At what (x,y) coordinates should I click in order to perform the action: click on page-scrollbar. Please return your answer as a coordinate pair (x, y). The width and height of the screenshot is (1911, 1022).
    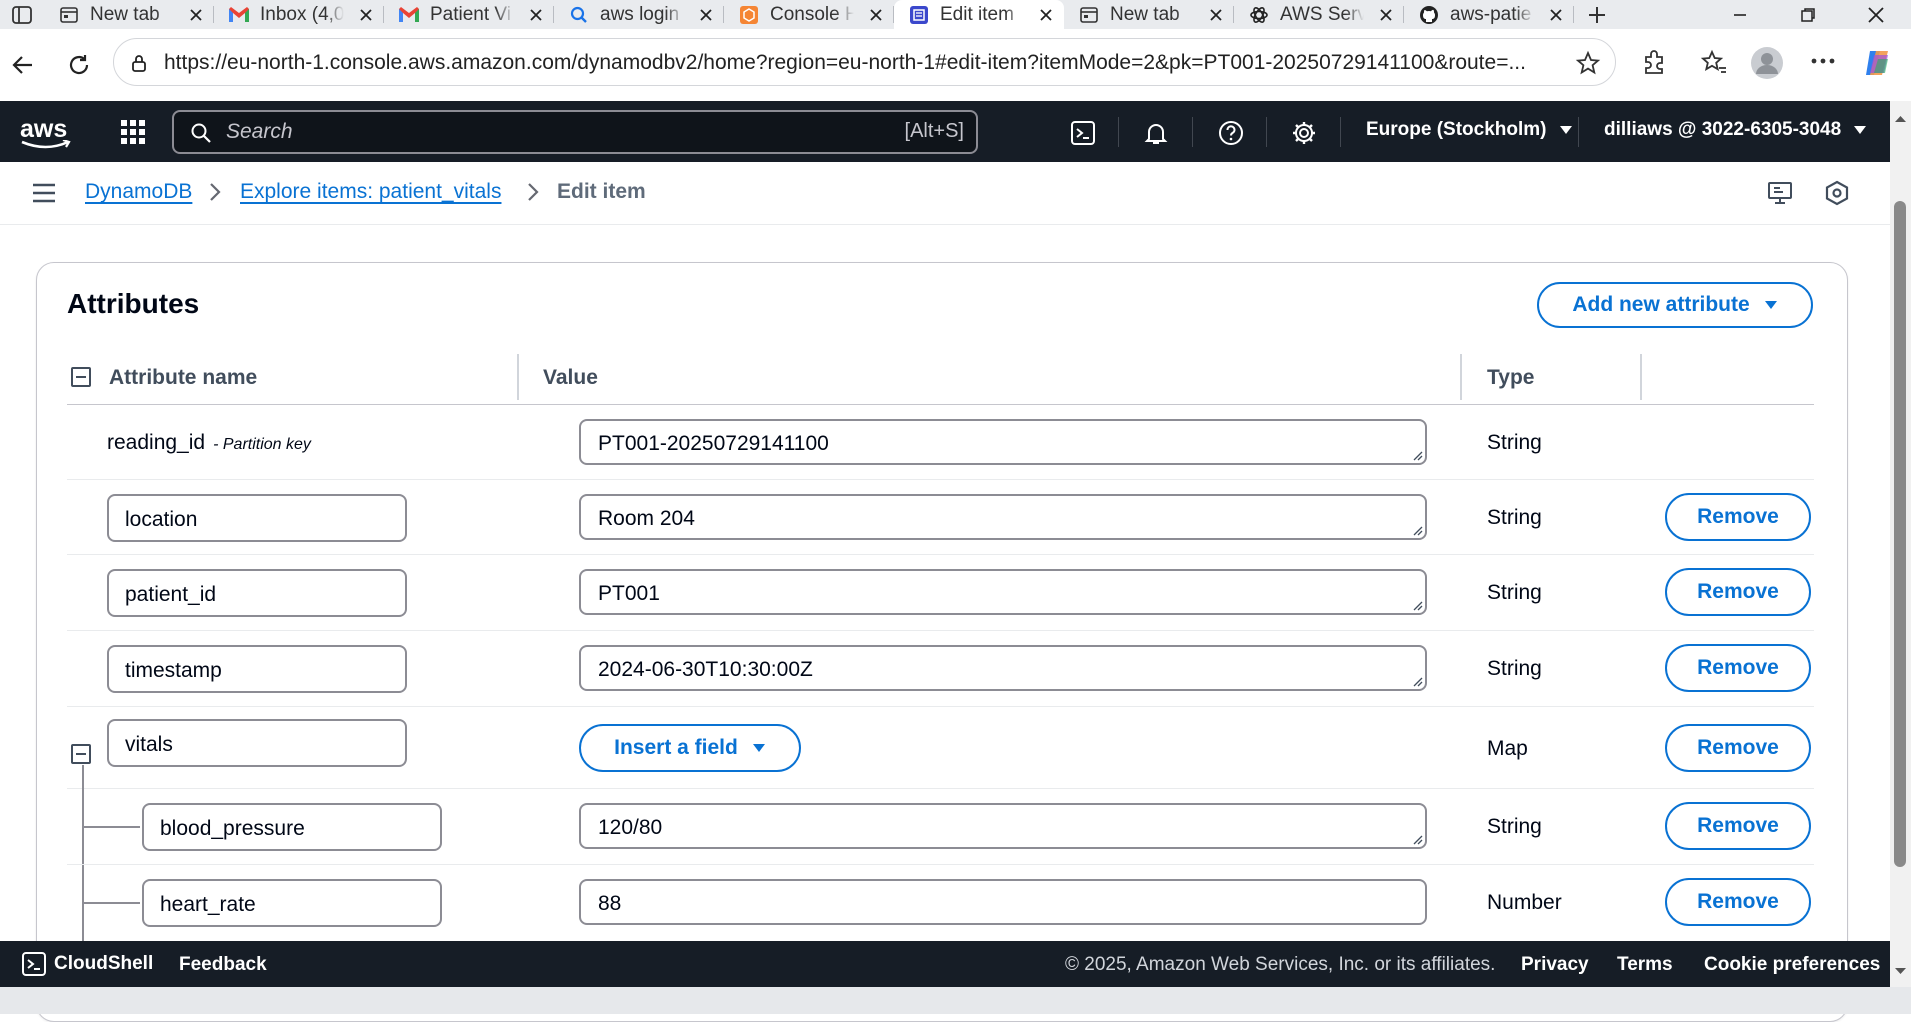
    Looking at the image, I should click on (1900, 544).